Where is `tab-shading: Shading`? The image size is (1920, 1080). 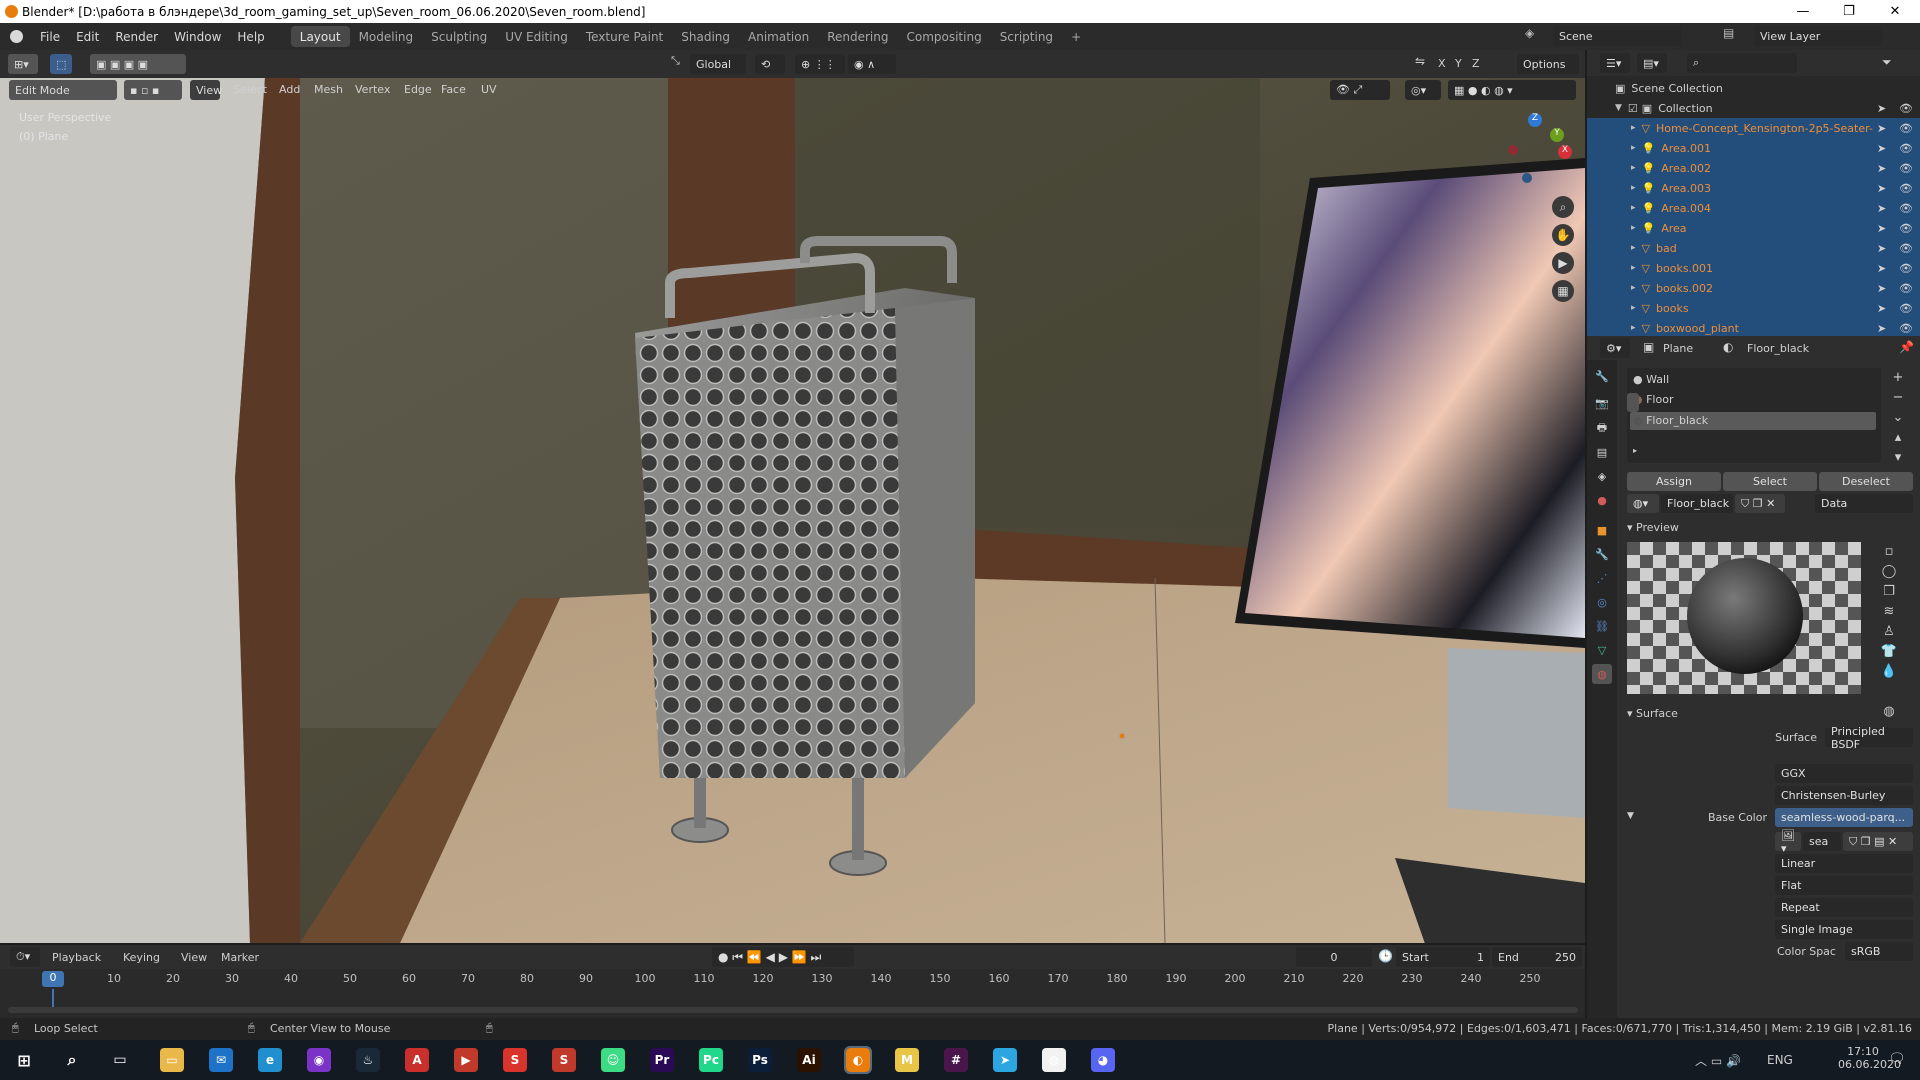 tab-shading: Shading is located at coordinates (705, 36).